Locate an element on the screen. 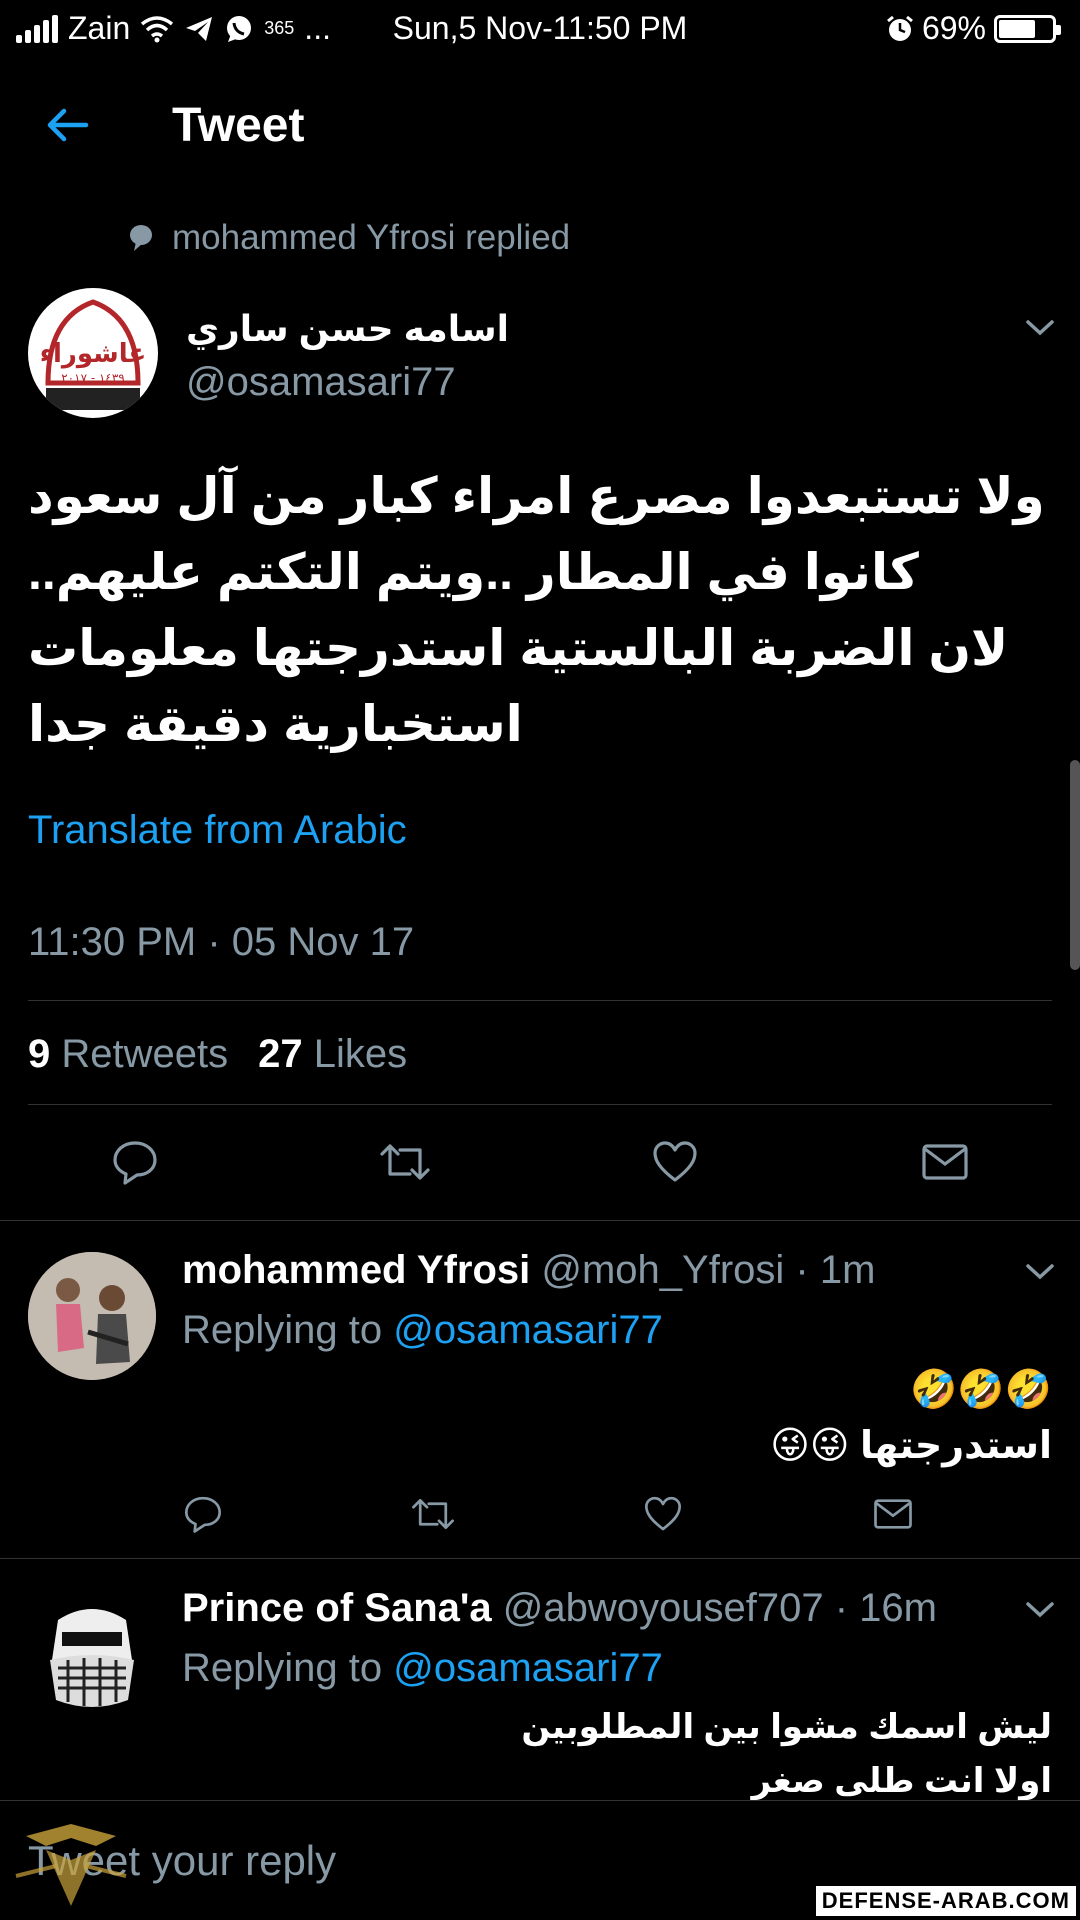  likes-count: 27 is located at coordinates (280, 1054).